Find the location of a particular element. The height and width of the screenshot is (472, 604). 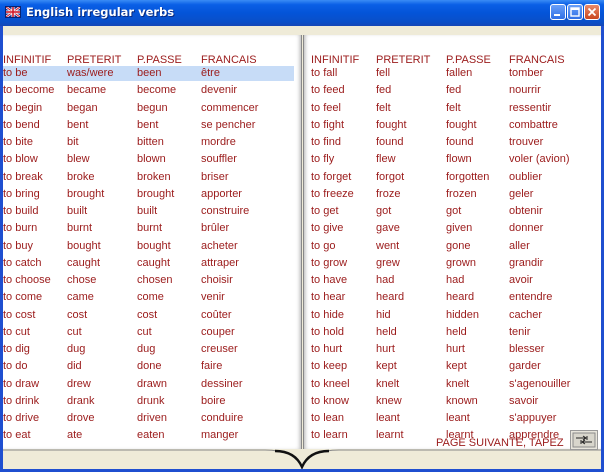

verb-past-participle: held is located at coordinates (456, 332).